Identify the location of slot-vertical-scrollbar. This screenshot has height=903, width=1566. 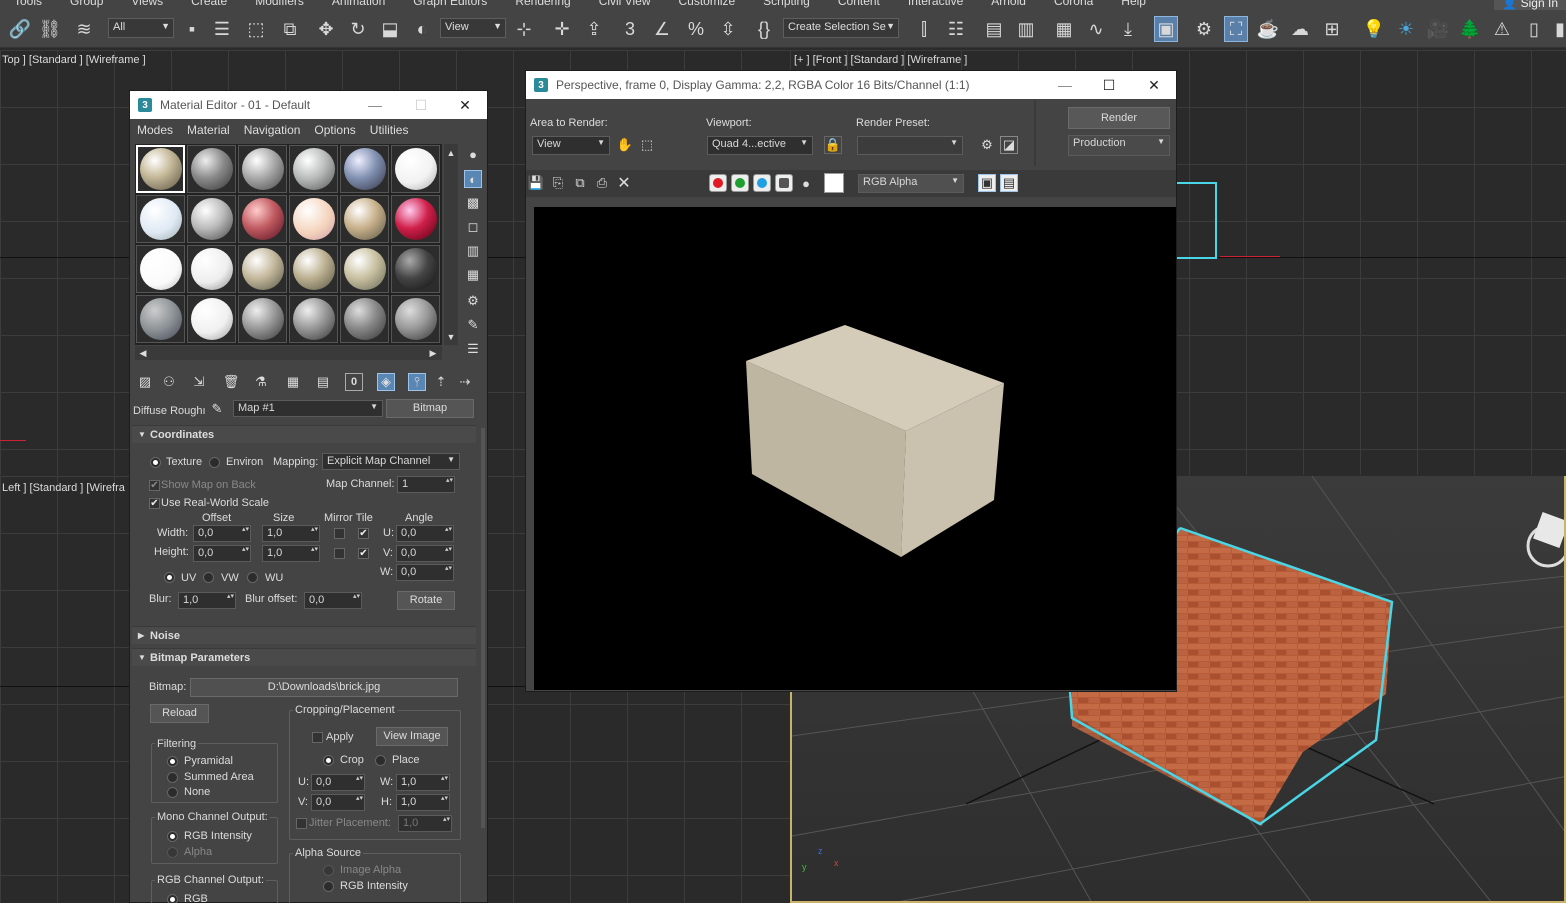
(451, 244).